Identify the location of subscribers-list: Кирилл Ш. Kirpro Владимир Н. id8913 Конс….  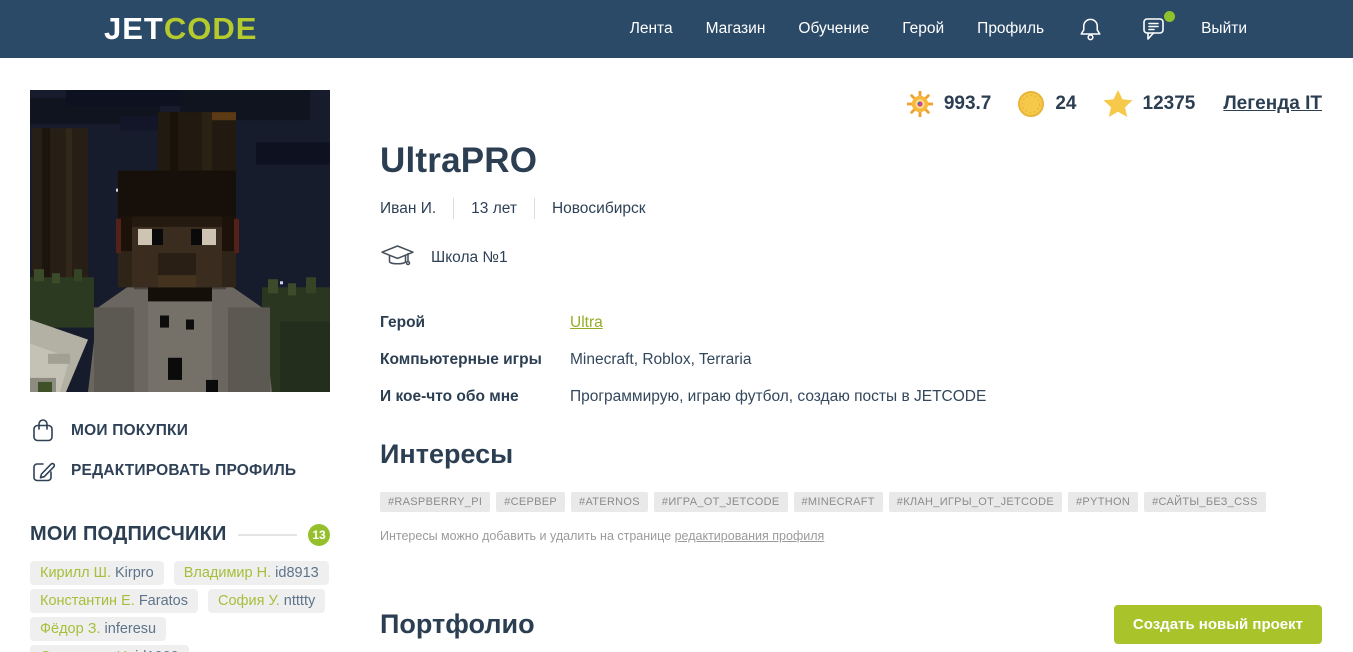
(180, 606).